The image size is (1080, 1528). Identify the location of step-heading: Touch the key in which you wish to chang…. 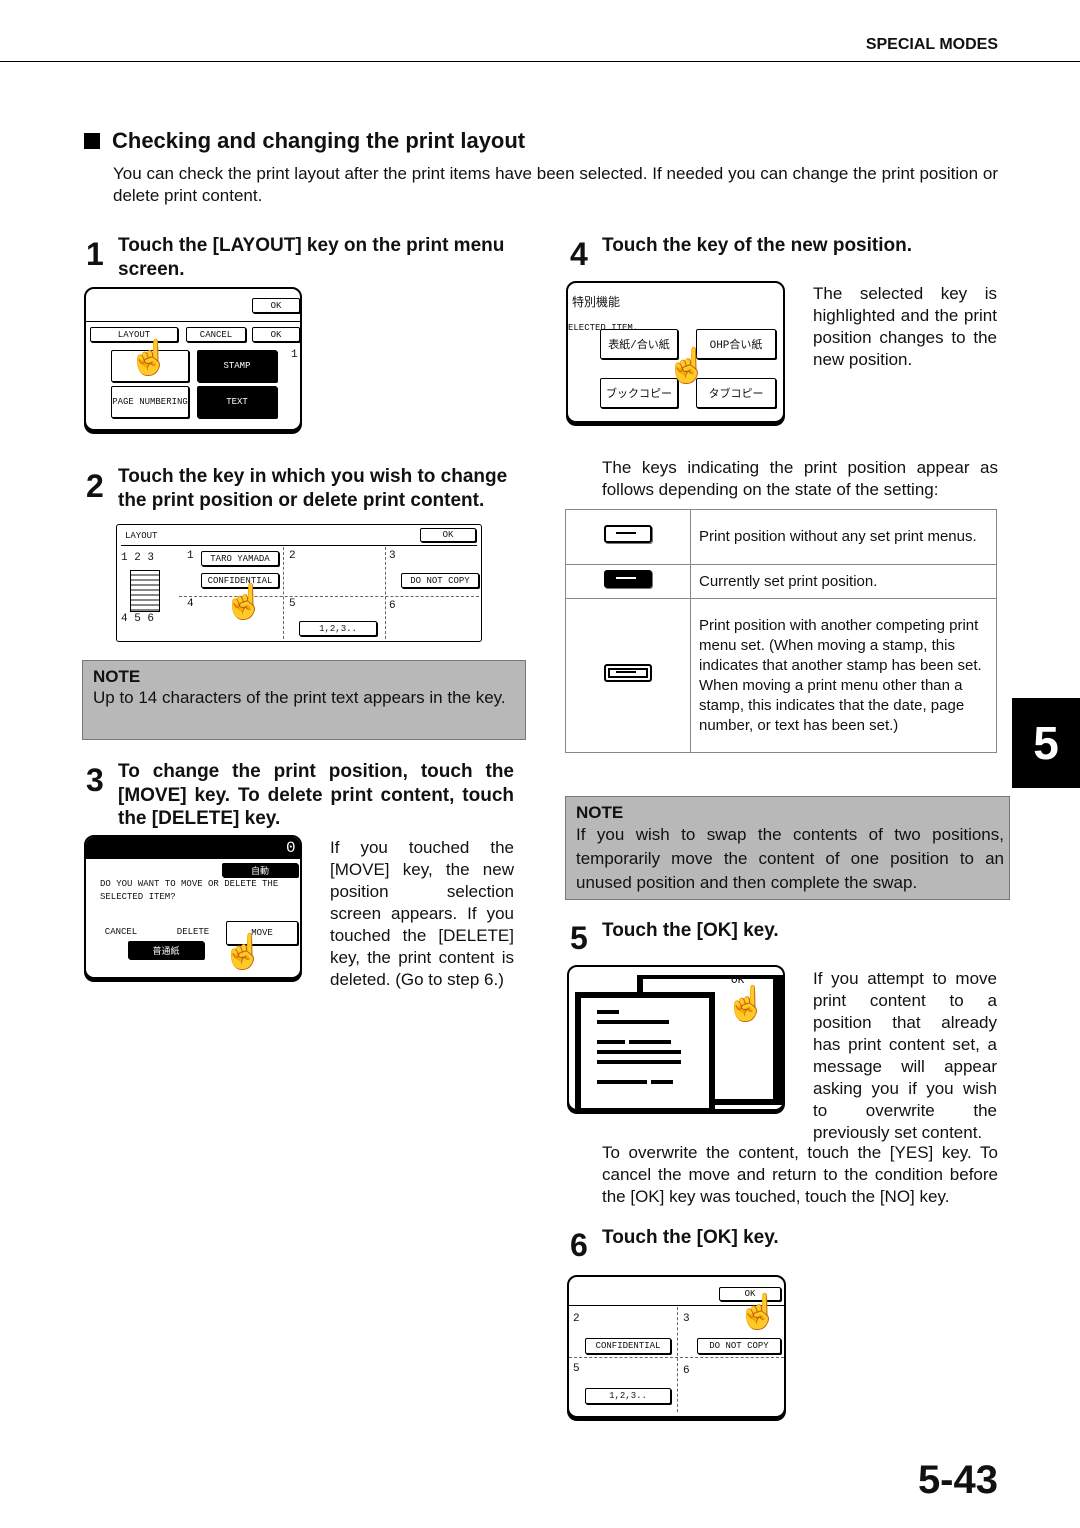
(313, 488).